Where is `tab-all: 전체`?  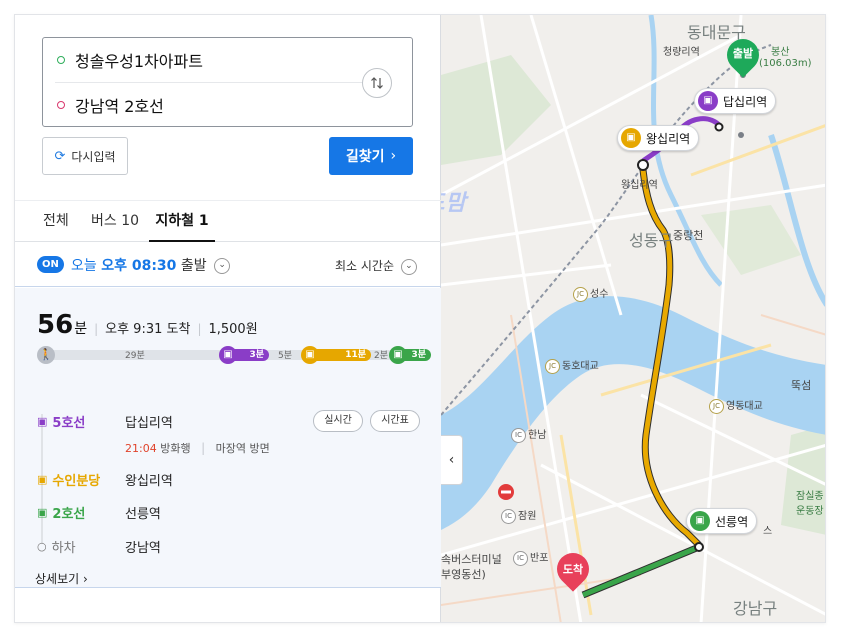 tab-all: 전체 is located at coordinates (56, 221).